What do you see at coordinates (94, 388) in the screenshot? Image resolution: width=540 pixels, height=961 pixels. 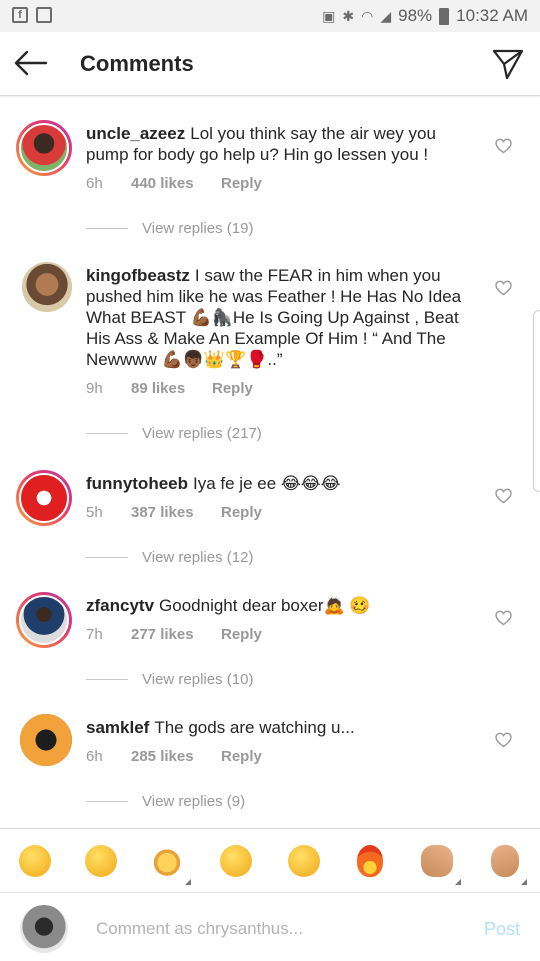 I see `comment-age: 9h` at bounding box center [94, 388].